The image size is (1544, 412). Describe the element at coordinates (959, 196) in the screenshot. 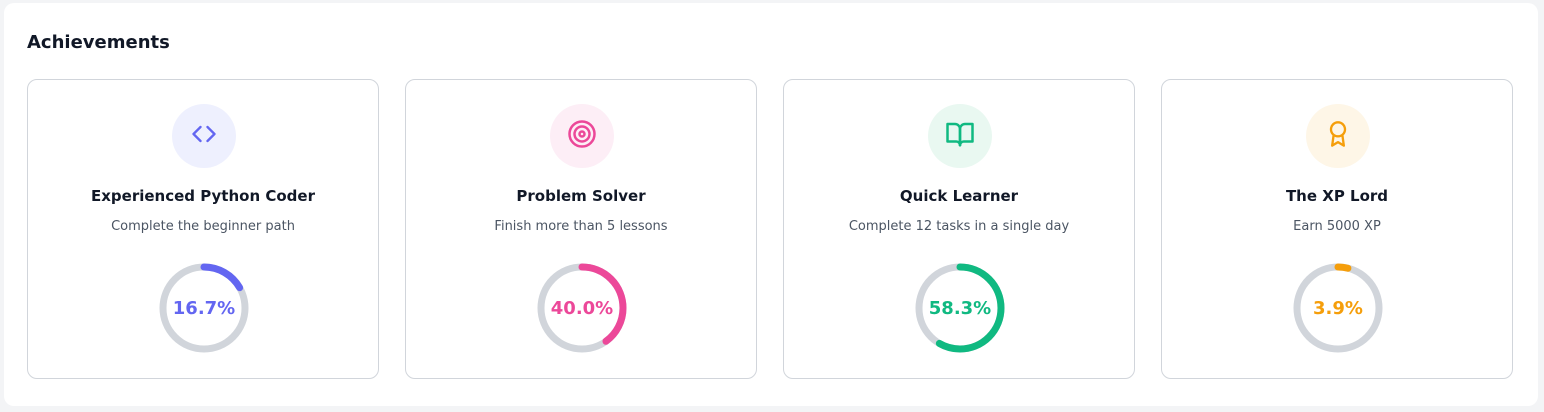

I see `achievement-title: Quick Learner` at that location.